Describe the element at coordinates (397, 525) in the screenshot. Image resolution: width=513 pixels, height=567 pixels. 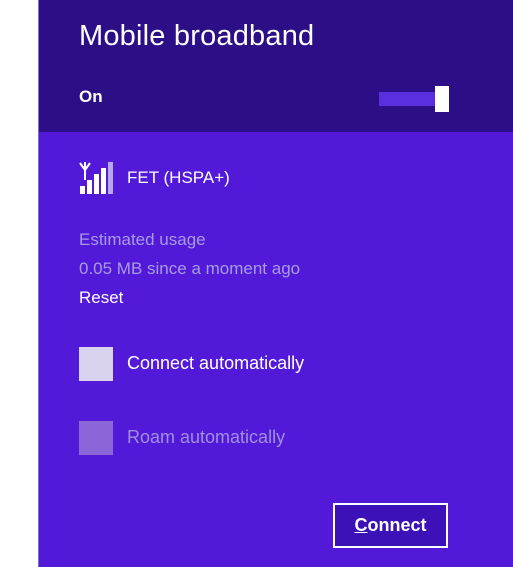
I see `connect-label-rest: onnect` at that location.